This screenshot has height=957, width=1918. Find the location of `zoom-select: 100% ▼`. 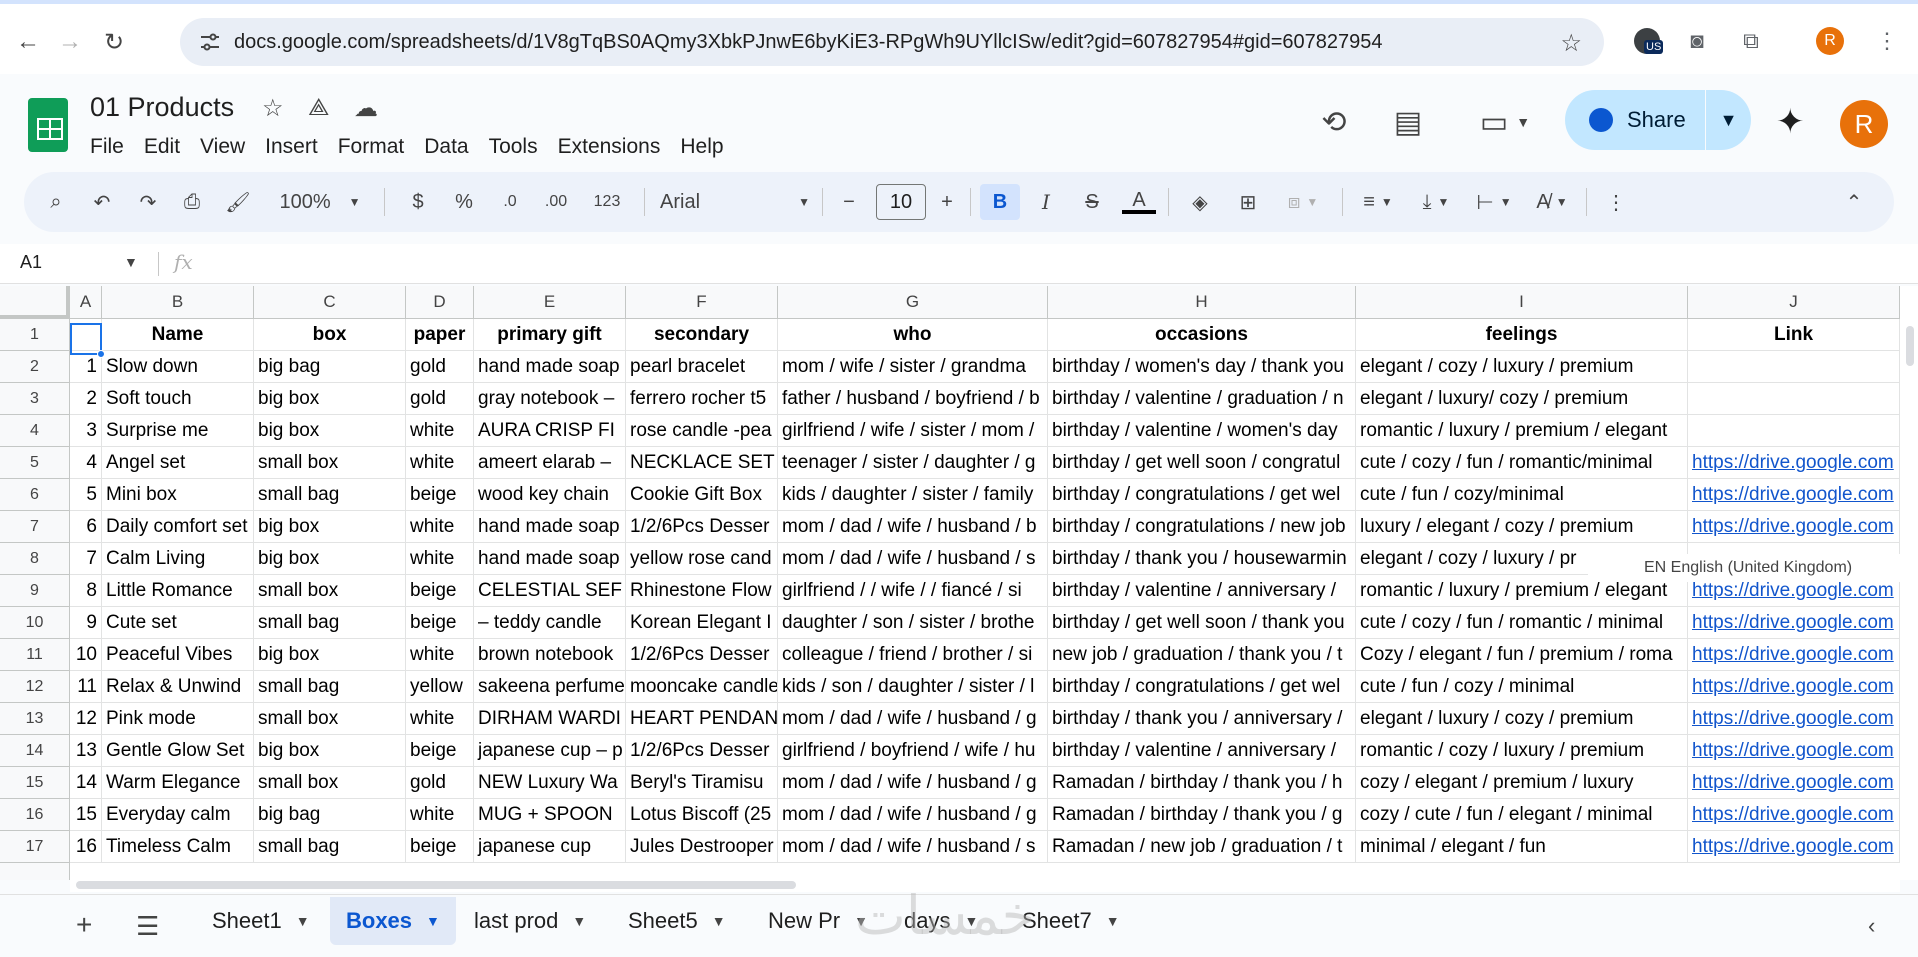

zoom-select: 100% ▼ is located at coordinates (320, 202).